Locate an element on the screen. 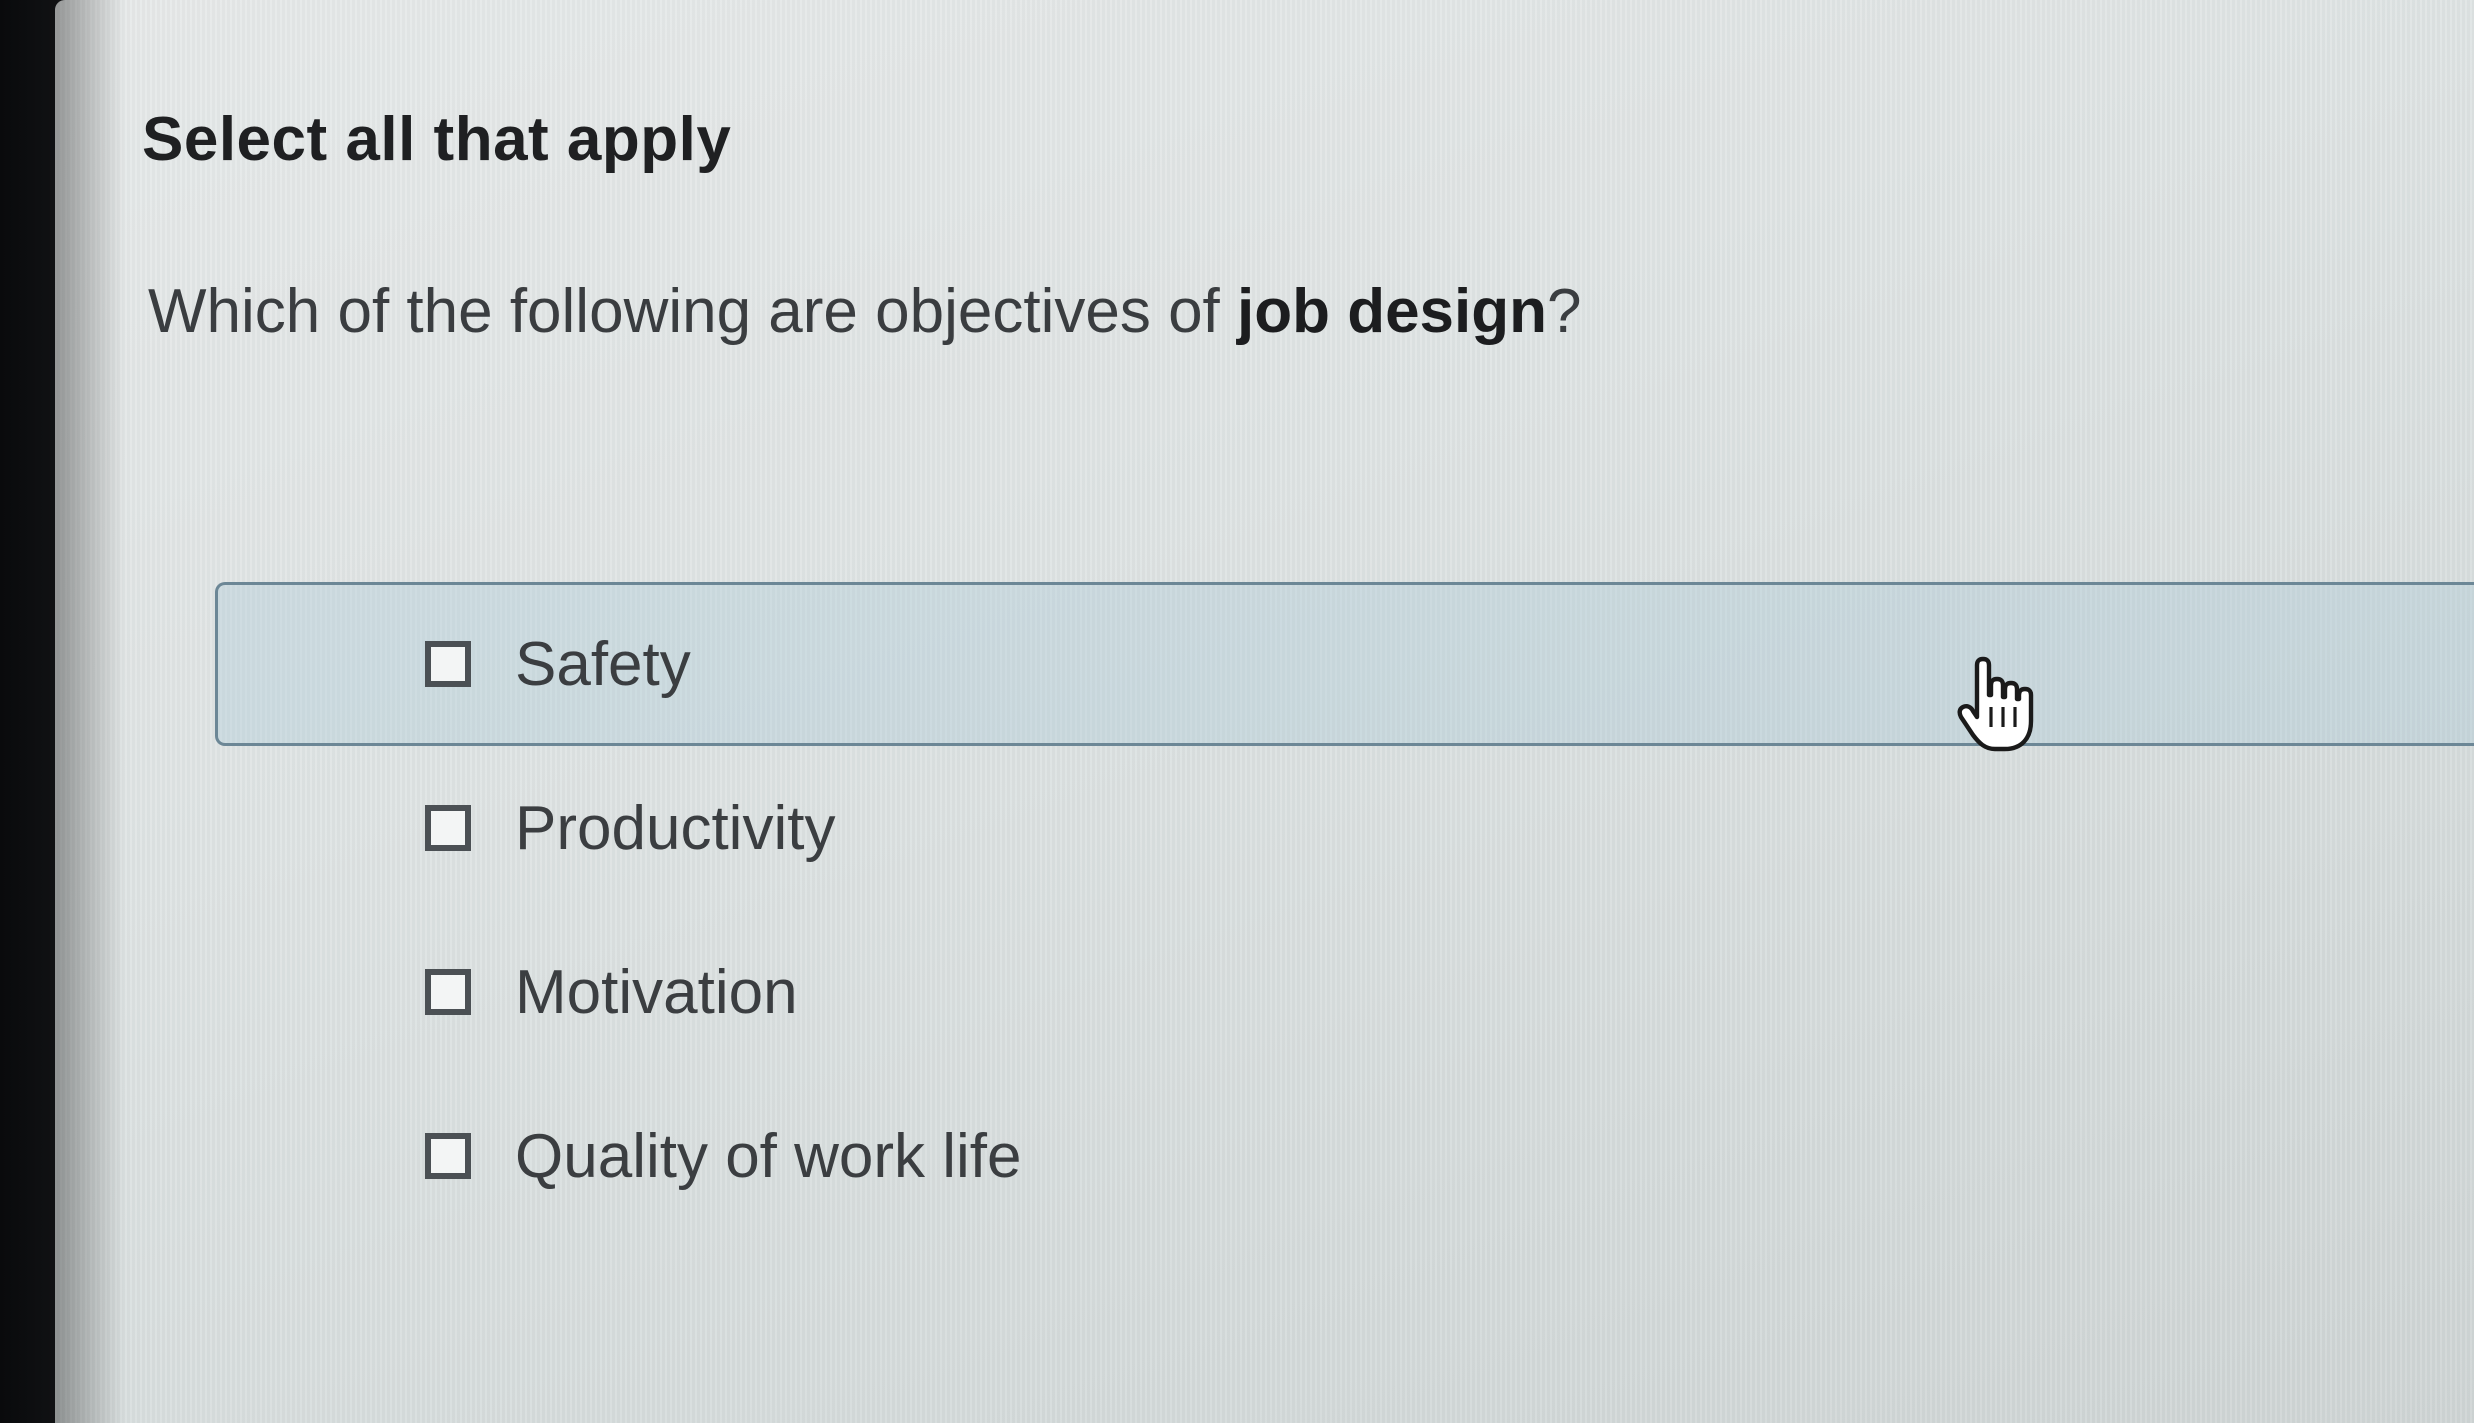 This screenshot has width=2474, height=1423. hand-pointer-icon is located at coordinates (1995, 704).